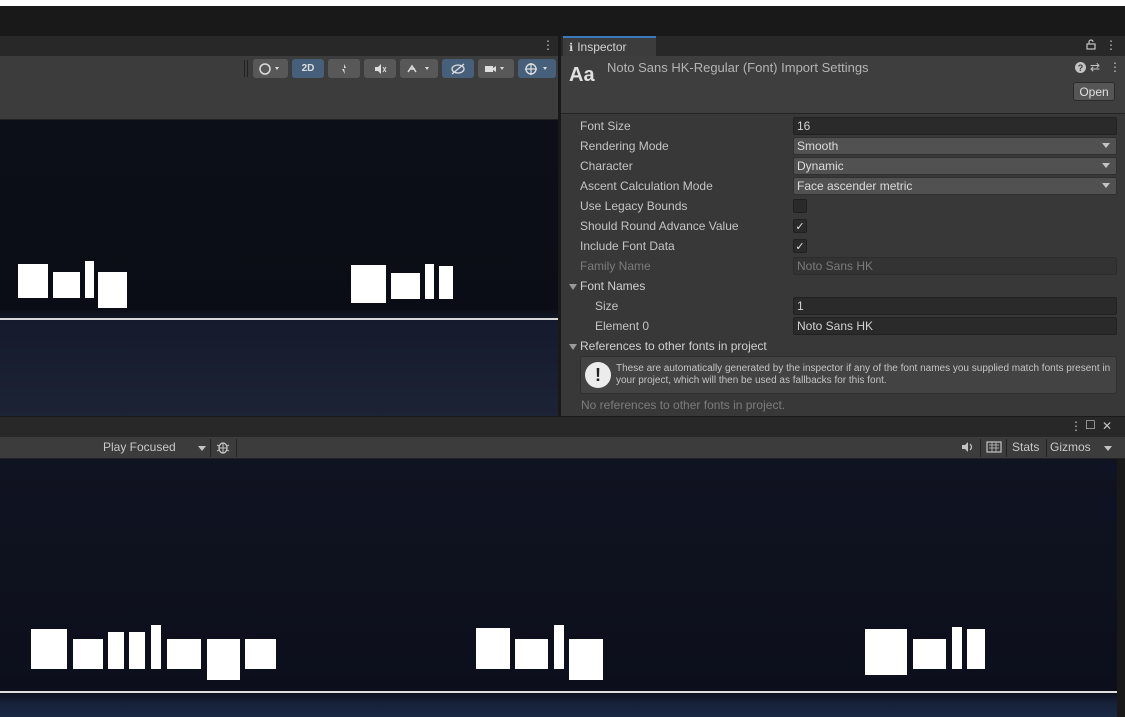  I want to click on legacy-bounds-checkbox, so click(800, 206).